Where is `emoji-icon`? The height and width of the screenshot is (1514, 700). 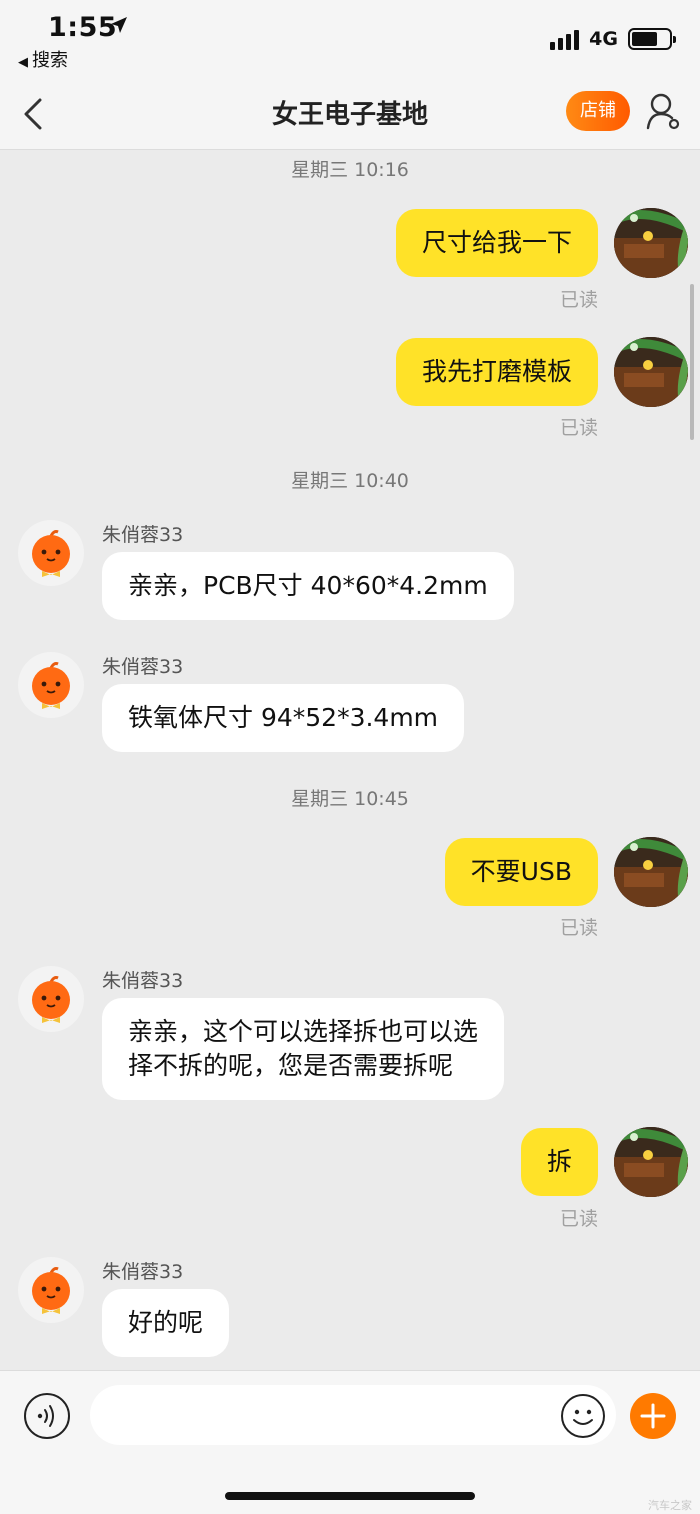 emoji-icon is located at coordinates (583, 1417).